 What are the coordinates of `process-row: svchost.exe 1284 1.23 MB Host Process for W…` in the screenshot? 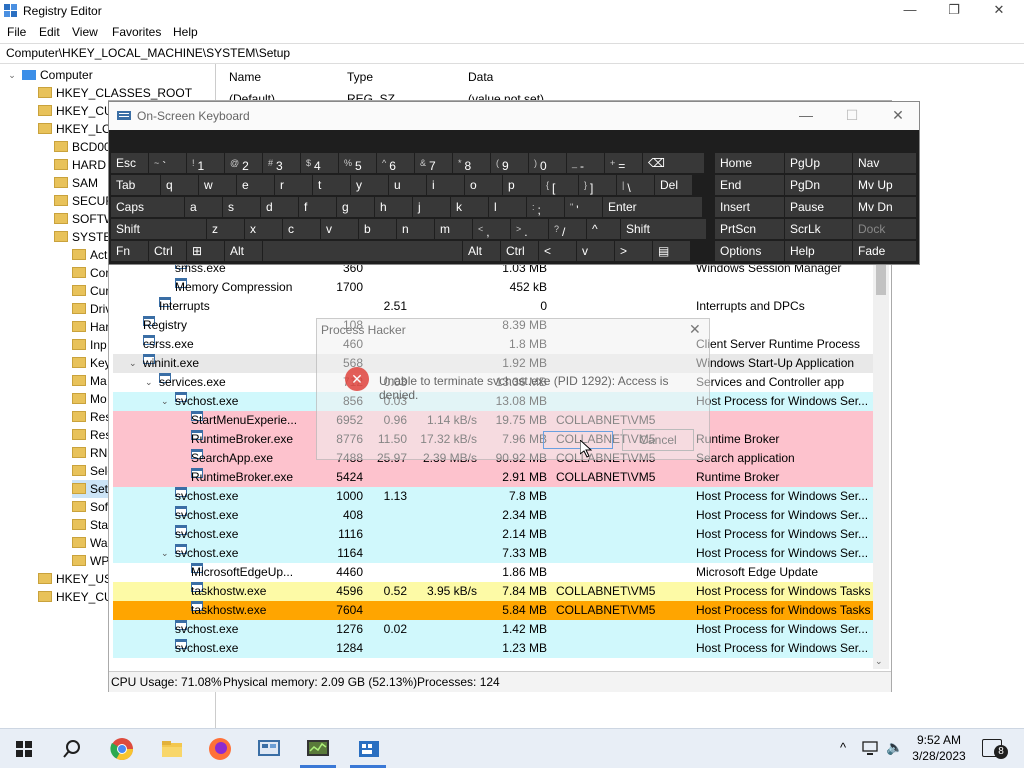 It's located at (493, 648).